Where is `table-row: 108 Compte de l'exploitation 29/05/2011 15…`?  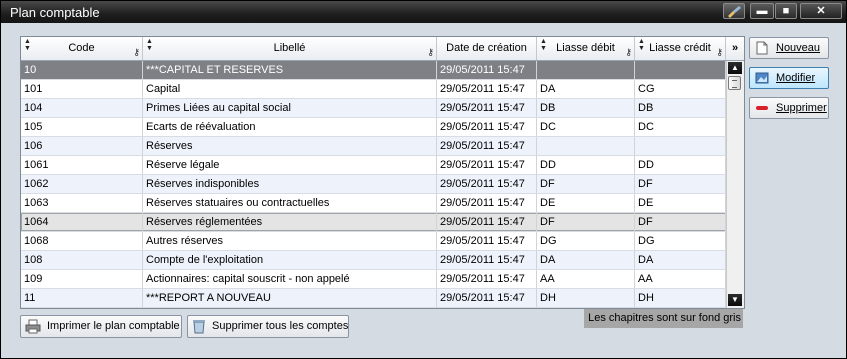 table-row: 108 Compte de l'exploitation 29/05/2011 15… is located at coordinates (373, 260).